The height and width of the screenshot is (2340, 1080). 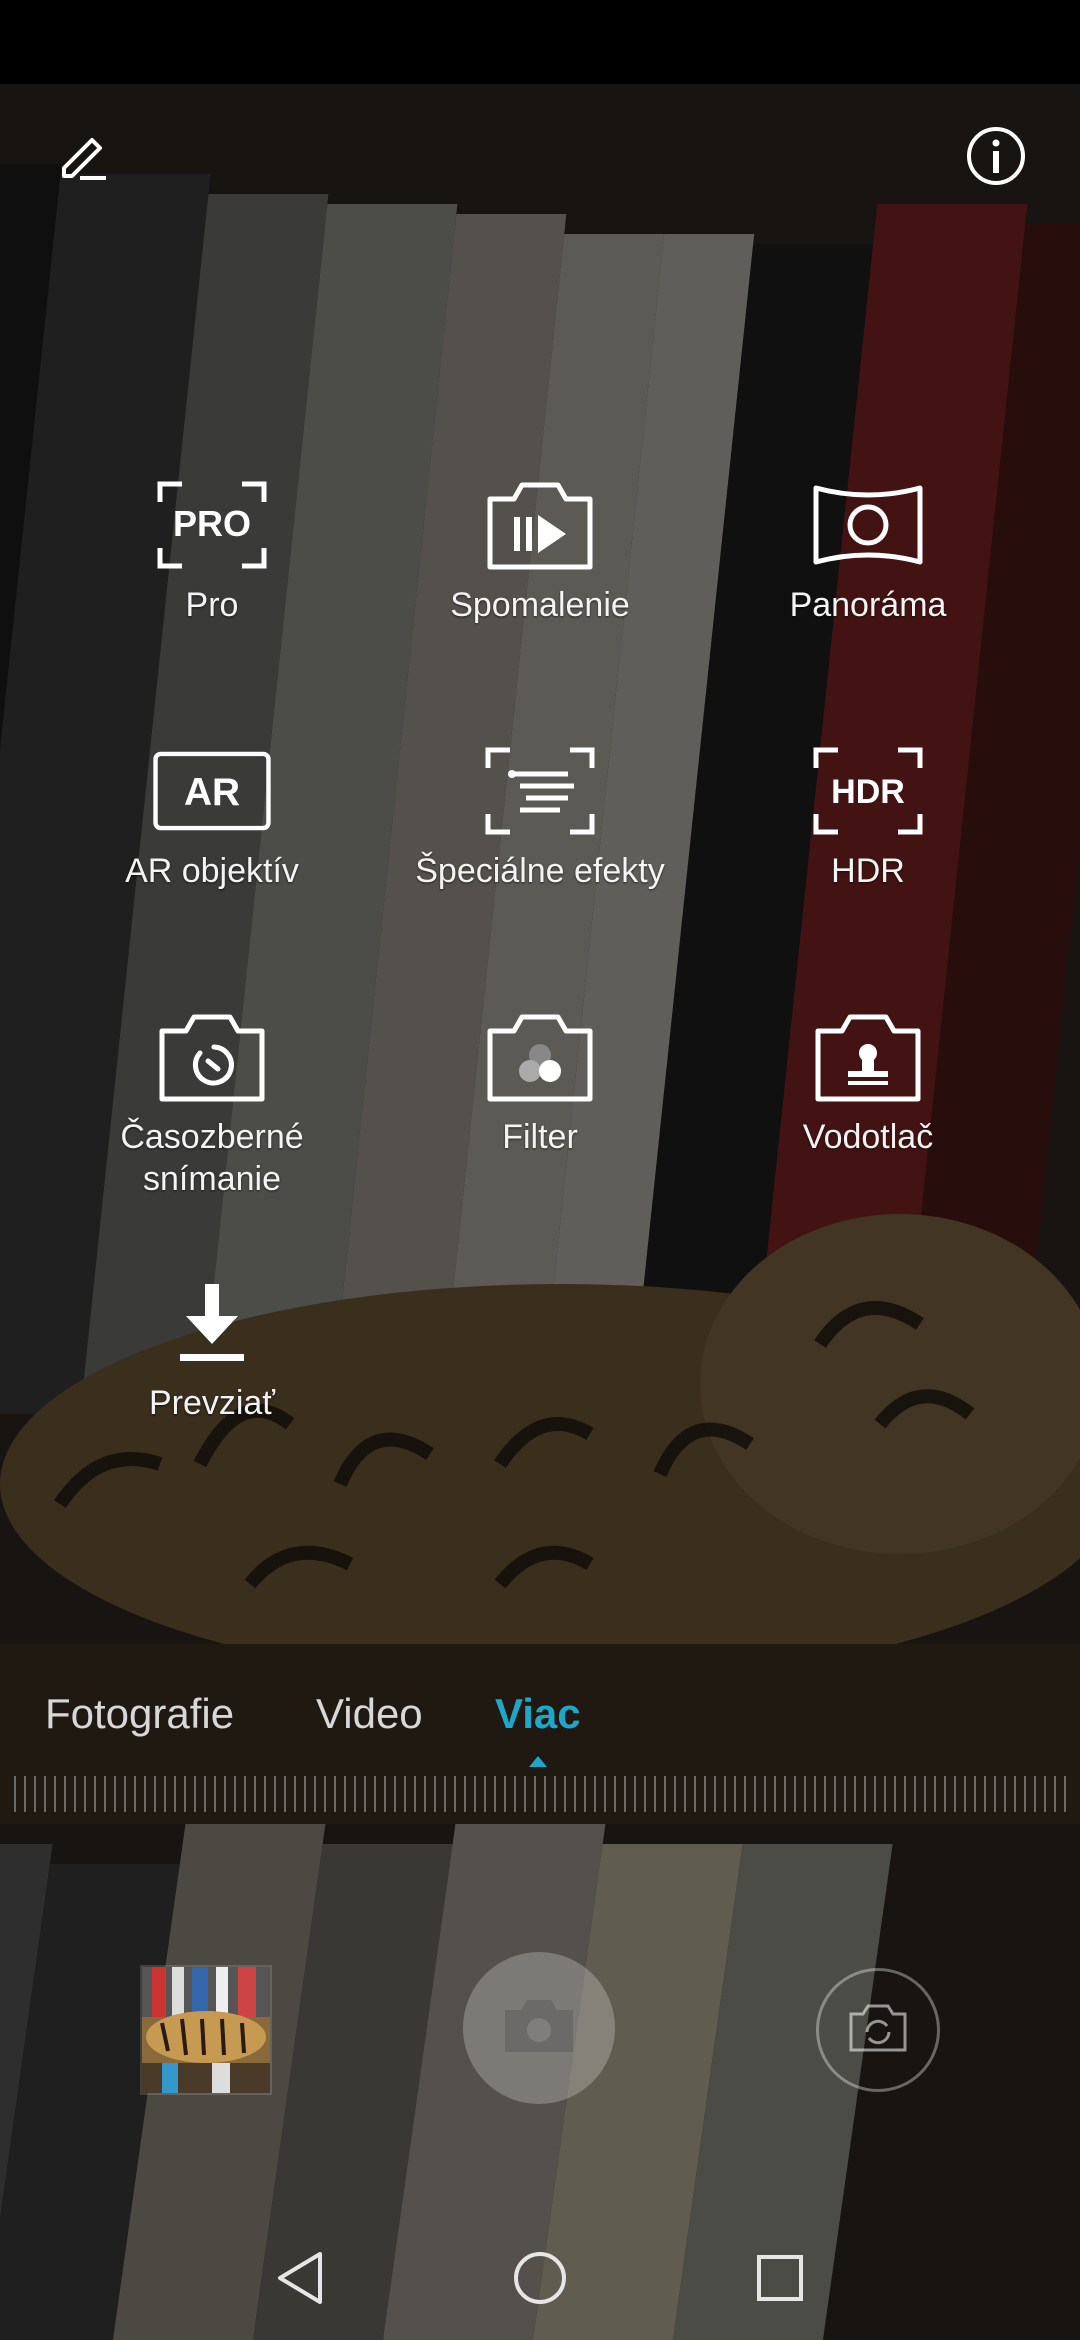 I want to click on svg-text: HDR, so click(x=868, y=792).